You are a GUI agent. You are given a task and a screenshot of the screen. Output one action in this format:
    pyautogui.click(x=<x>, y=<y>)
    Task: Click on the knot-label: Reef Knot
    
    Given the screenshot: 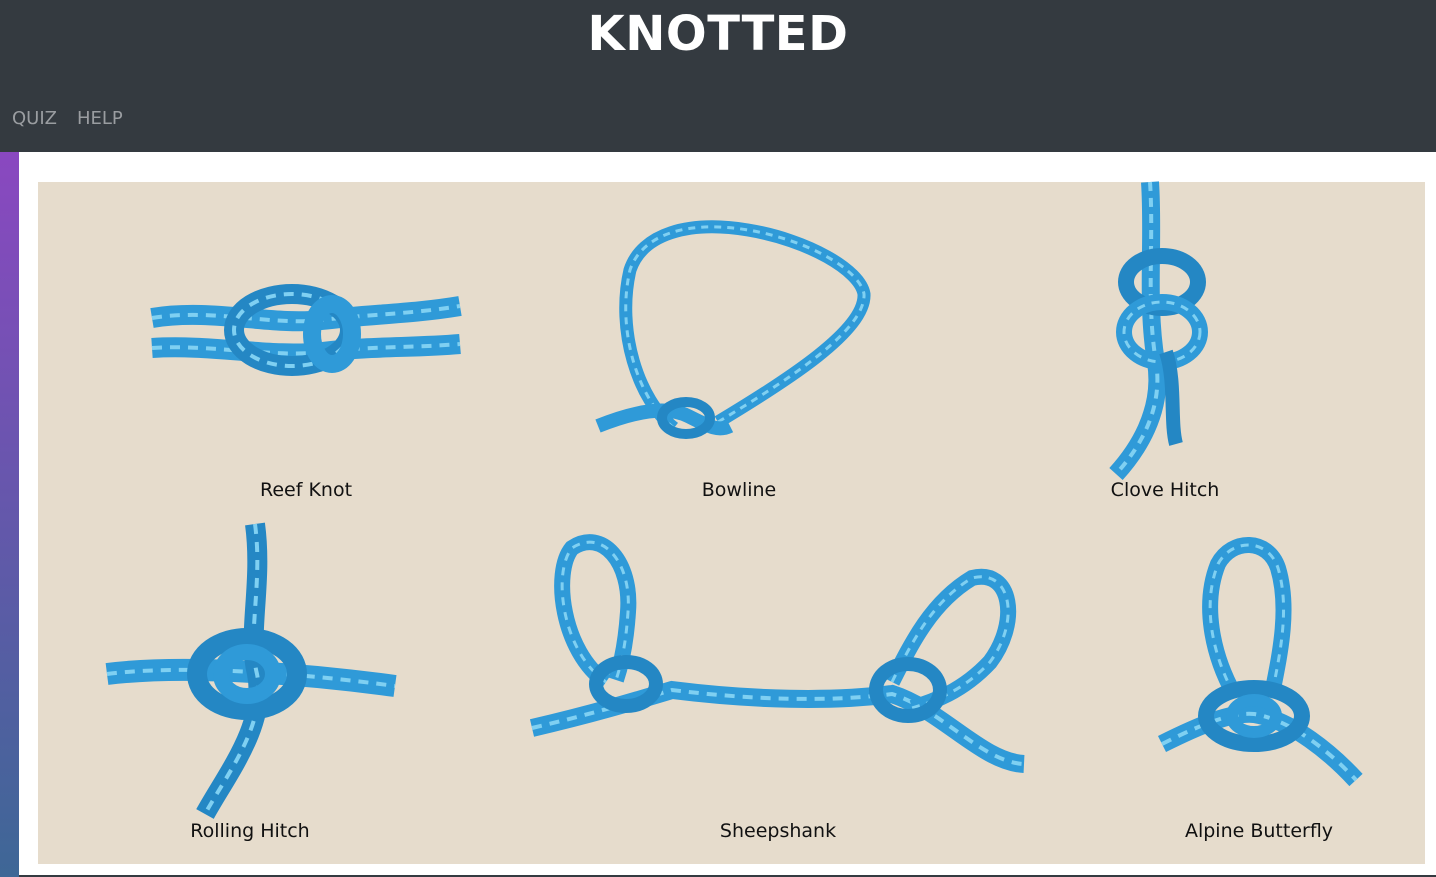 What is the action you would take?
    pyautogui.click(x=306, y=490)
    